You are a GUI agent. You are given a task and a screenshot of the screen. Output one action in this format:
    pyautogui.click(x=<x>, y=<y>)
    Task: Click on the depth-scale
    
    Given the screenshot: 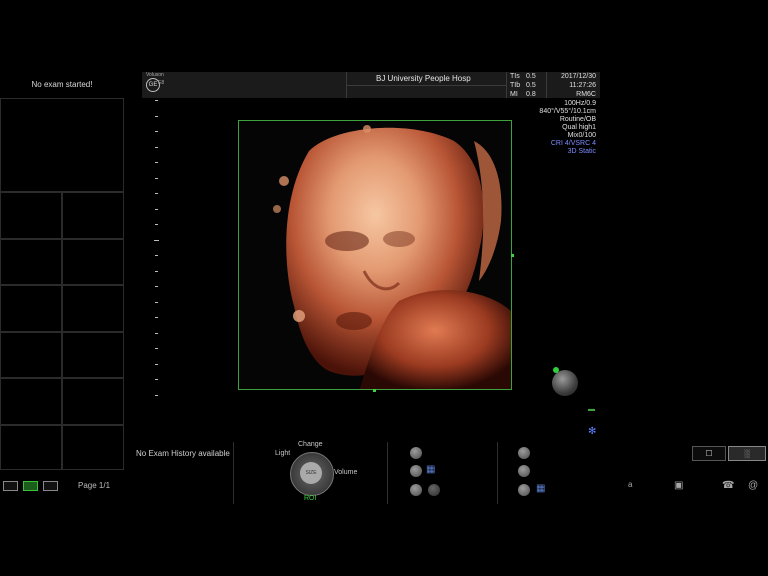 What is the action you would take?
    pyautogui.click(x=157, y=260)
    